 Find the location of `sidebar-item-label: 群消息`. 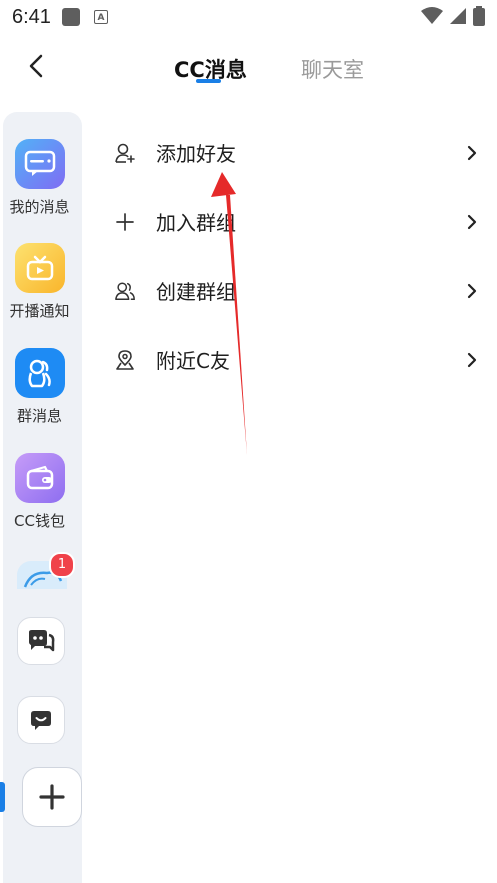

sidebar-item-label: 群消息 is located at coordinates (39, 416).